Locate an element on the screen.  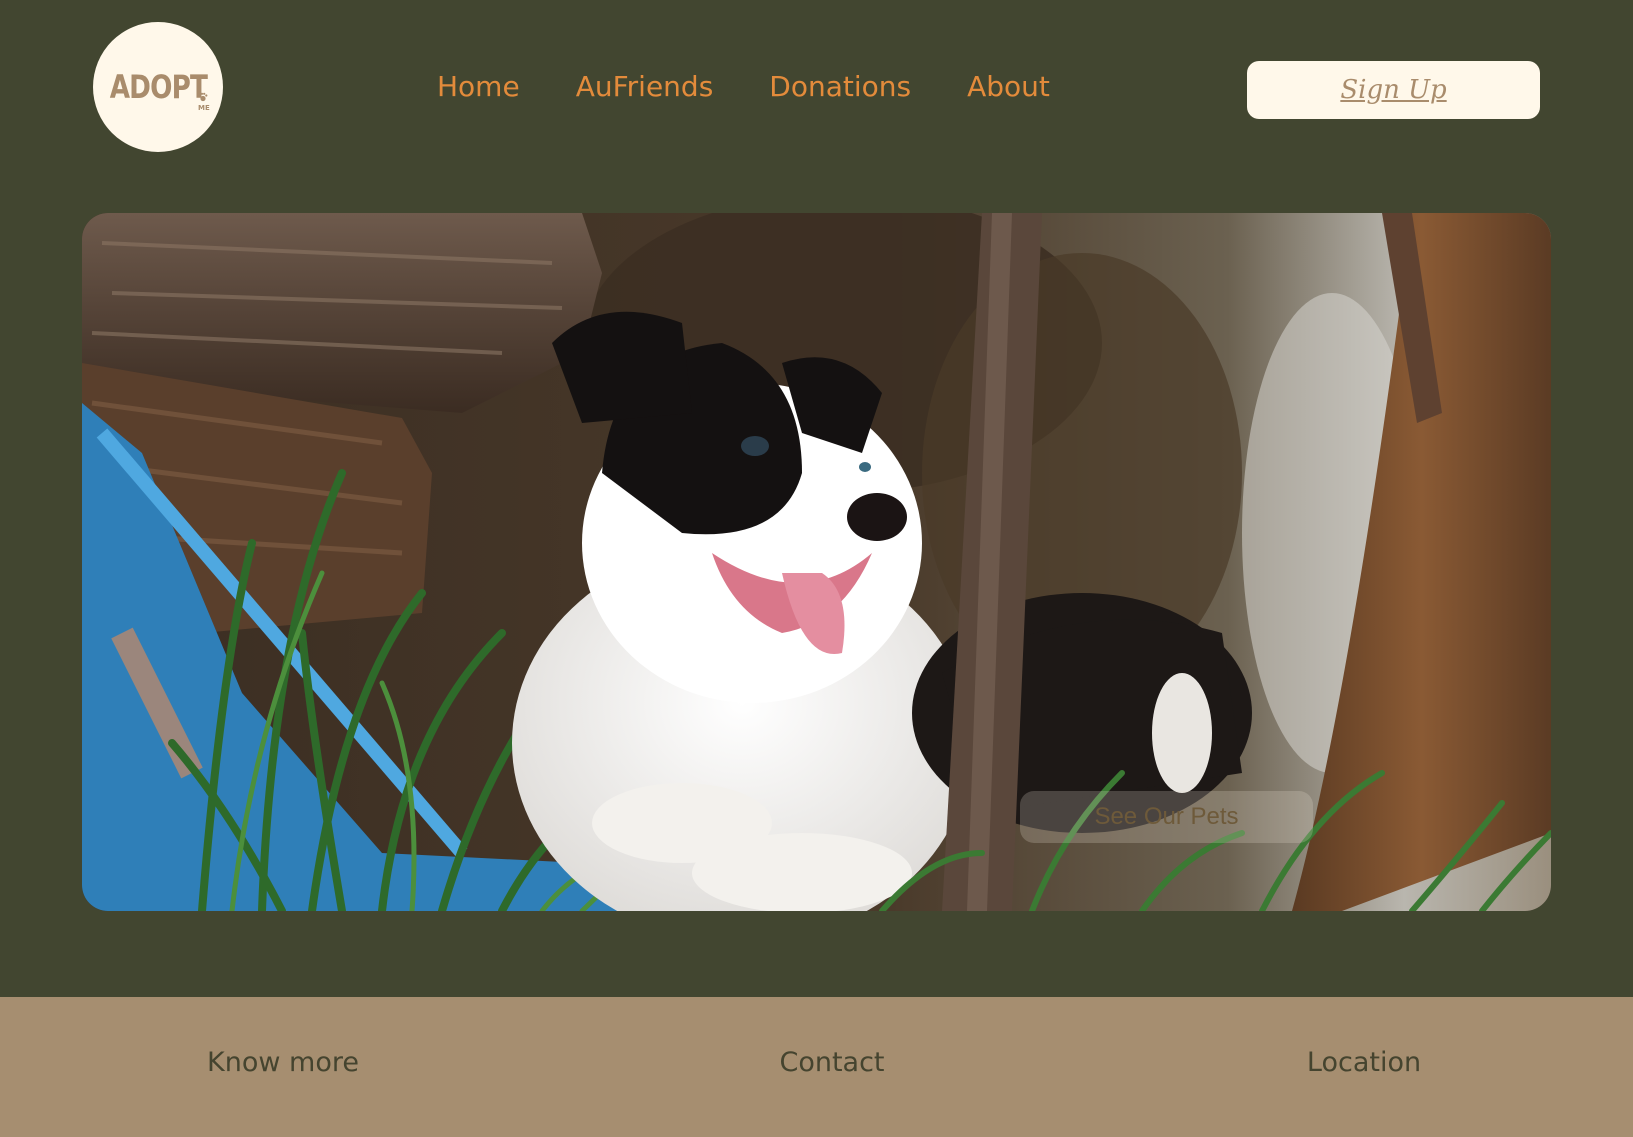
nav-donations: Donations is located at coordinates (840, 86).